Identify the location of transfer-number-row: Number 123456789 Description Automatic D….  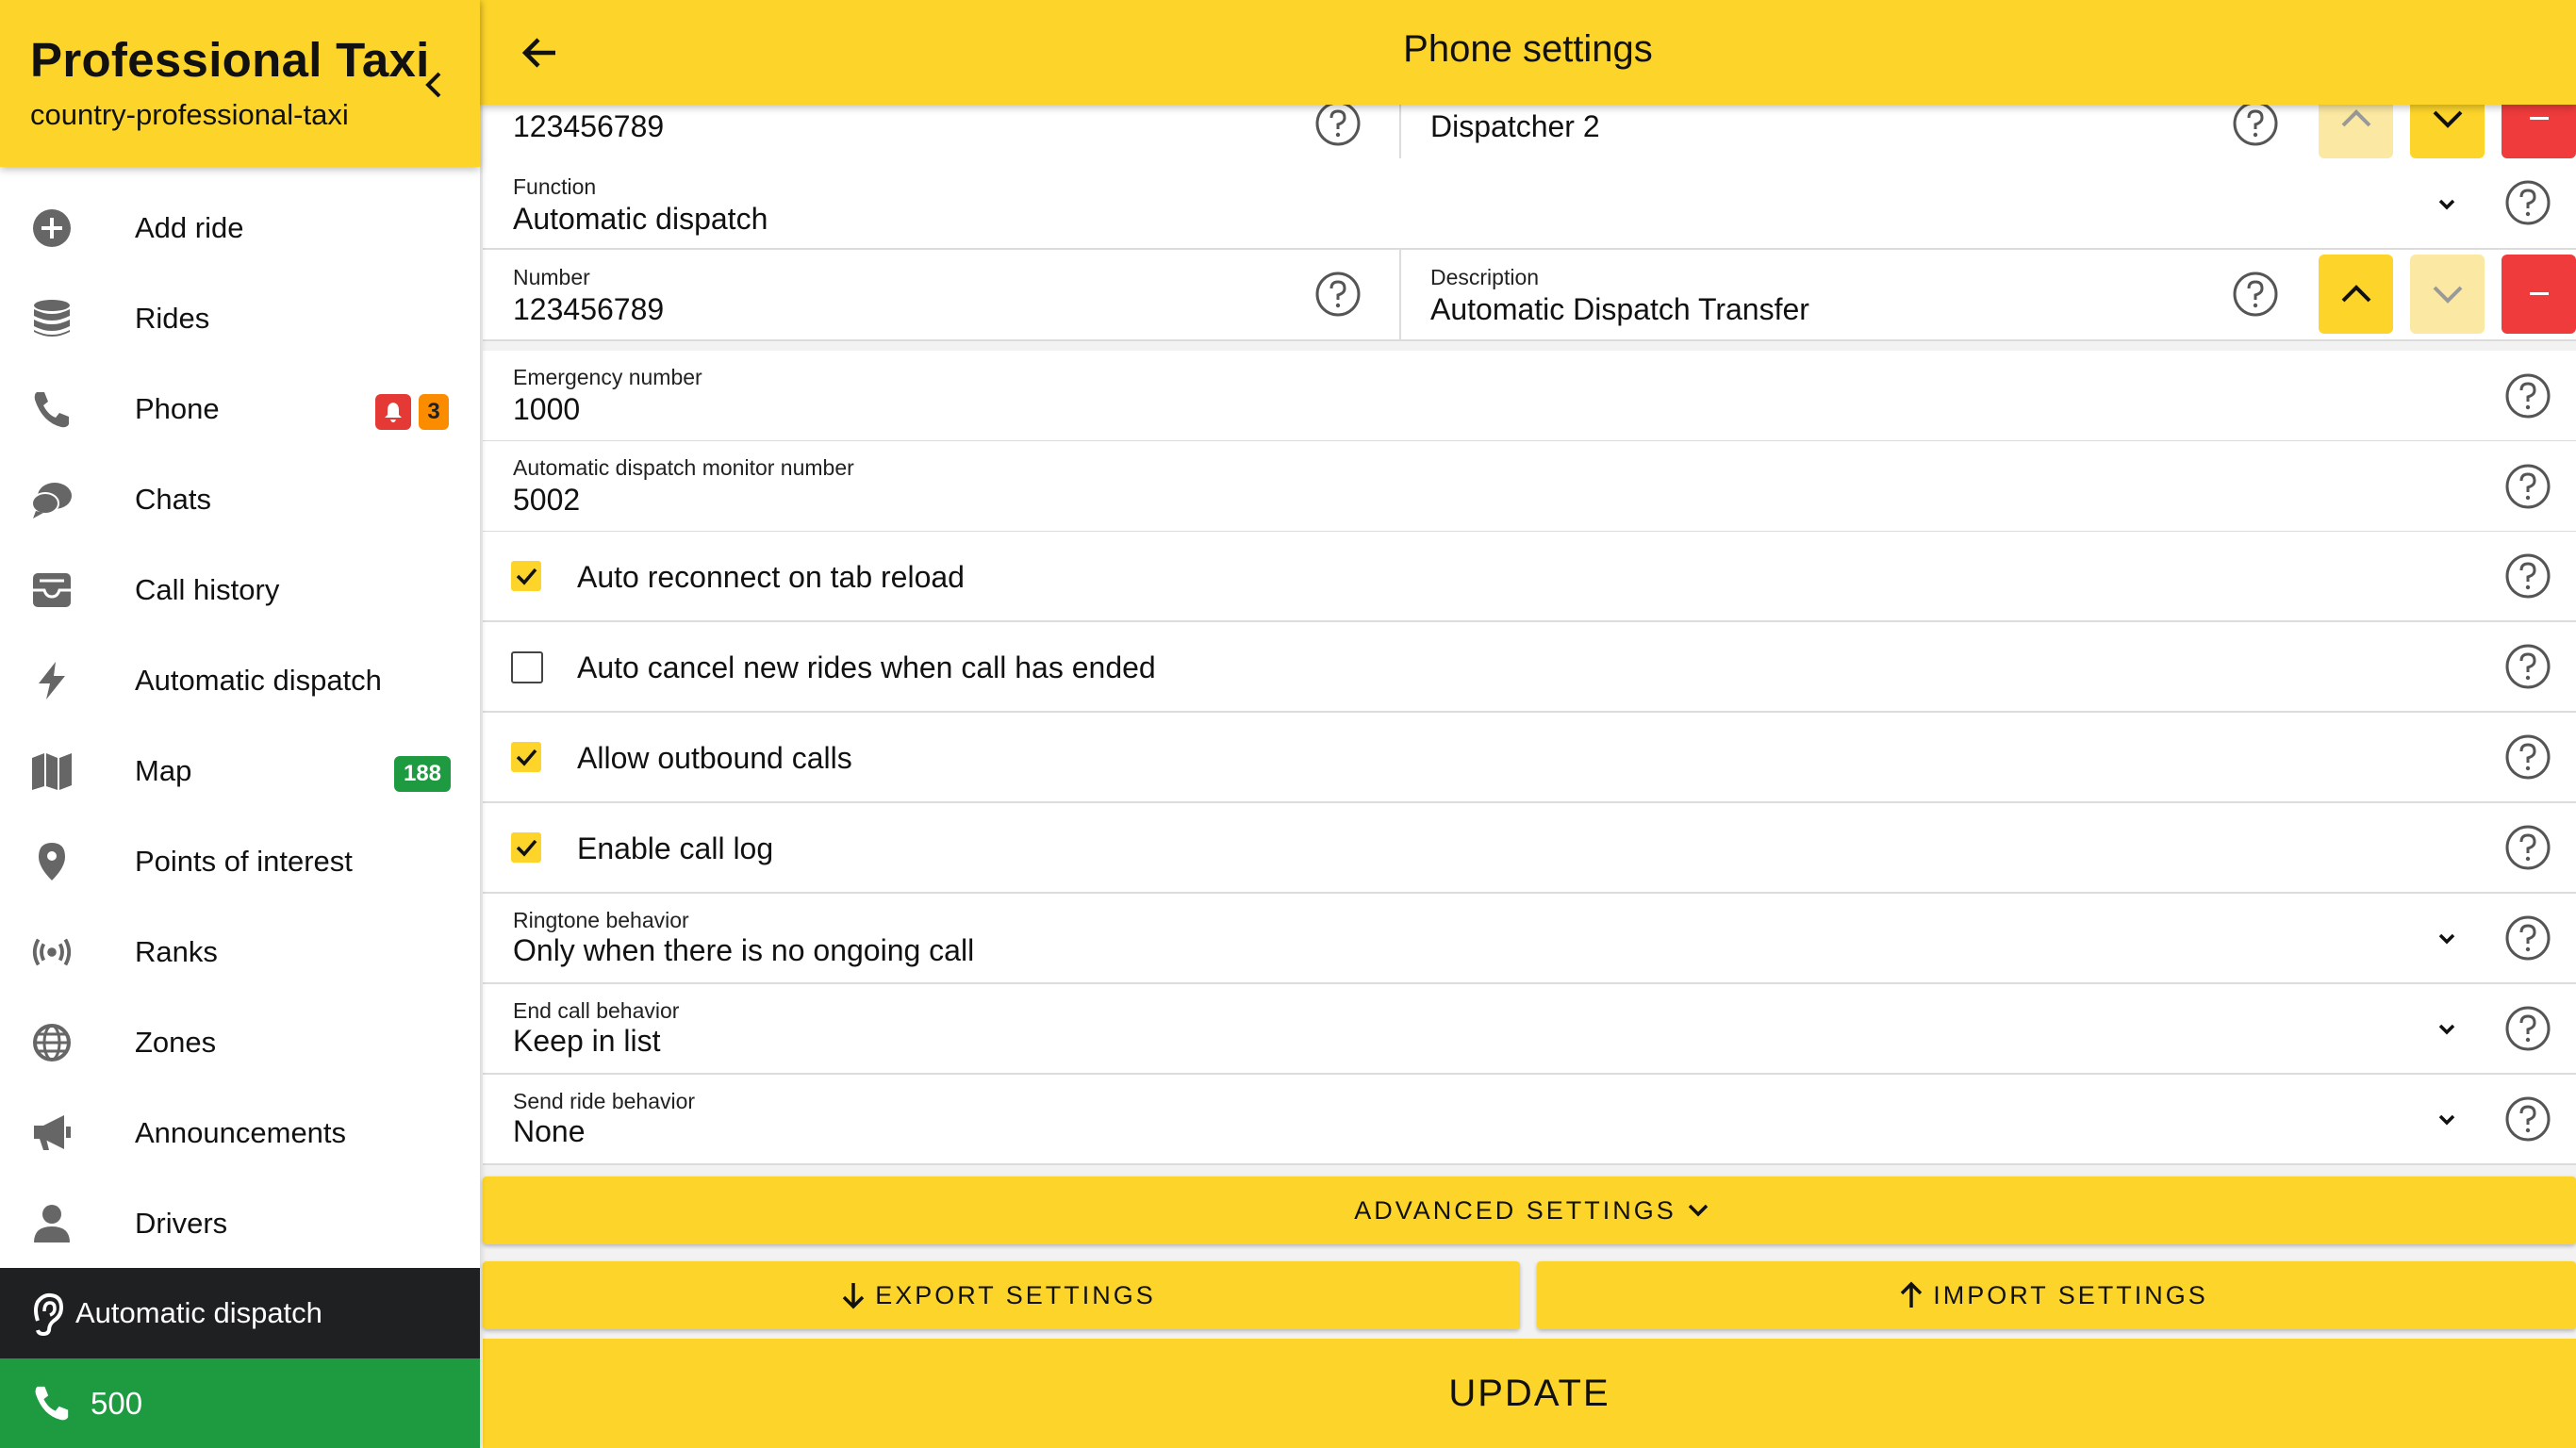
(1529, 295).